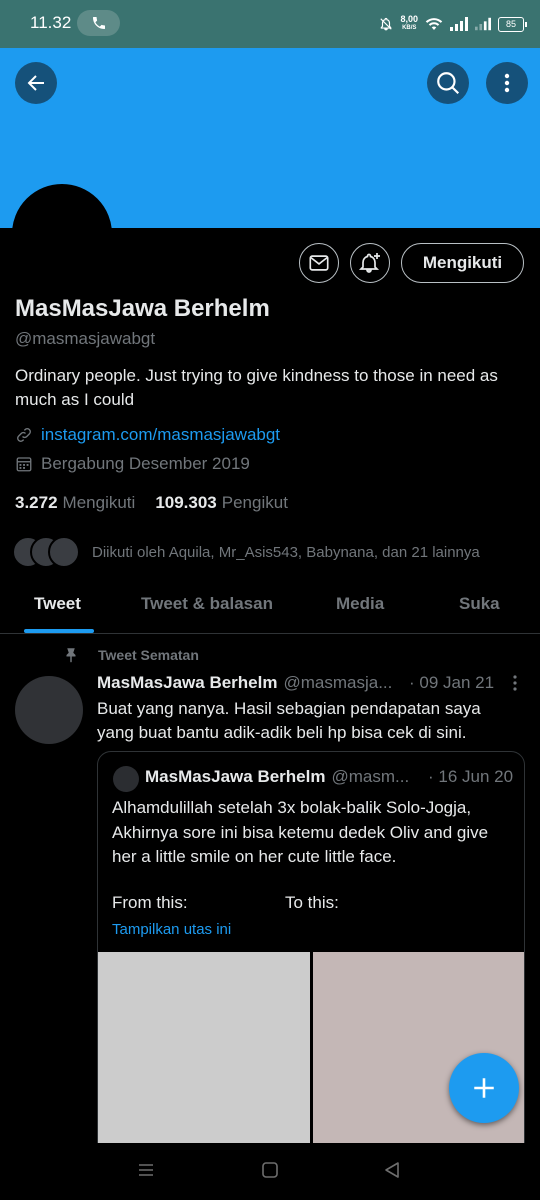 The height and width of the screenshot is (1200, 540). I want to click on profile-avatar, so click(62, 206).